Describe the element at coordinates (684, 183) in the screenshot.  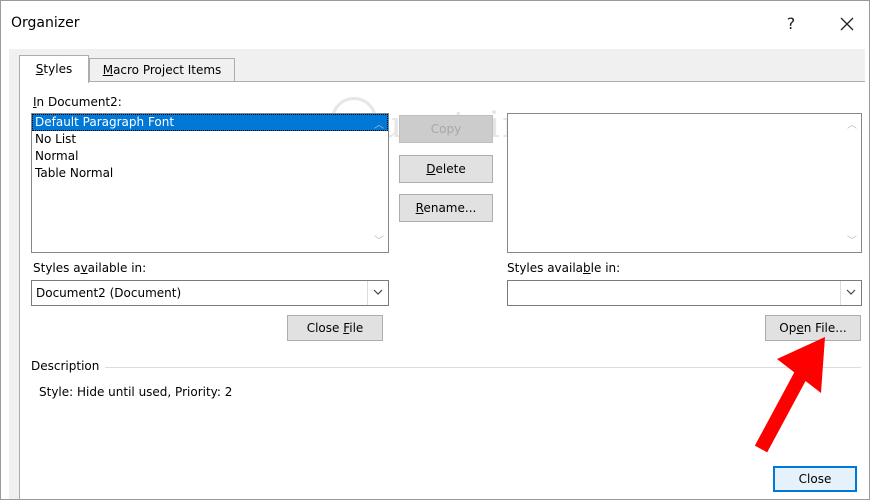
I see `right-style-list: ︿ ﹀` at that location.